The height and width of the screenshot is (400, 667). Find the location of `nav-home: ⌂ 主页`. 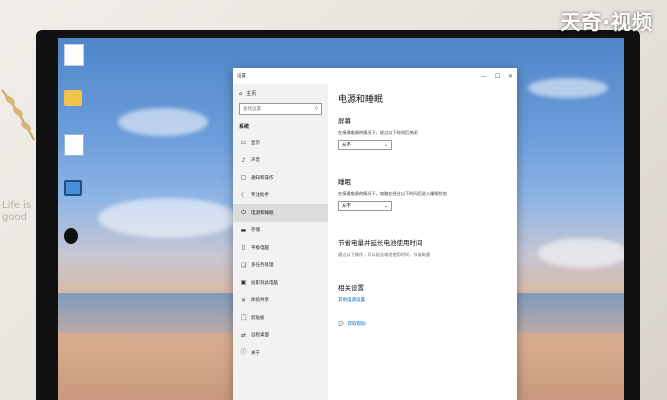

nav-home: ⌂ 主页 is located at coordinates (280, 92).